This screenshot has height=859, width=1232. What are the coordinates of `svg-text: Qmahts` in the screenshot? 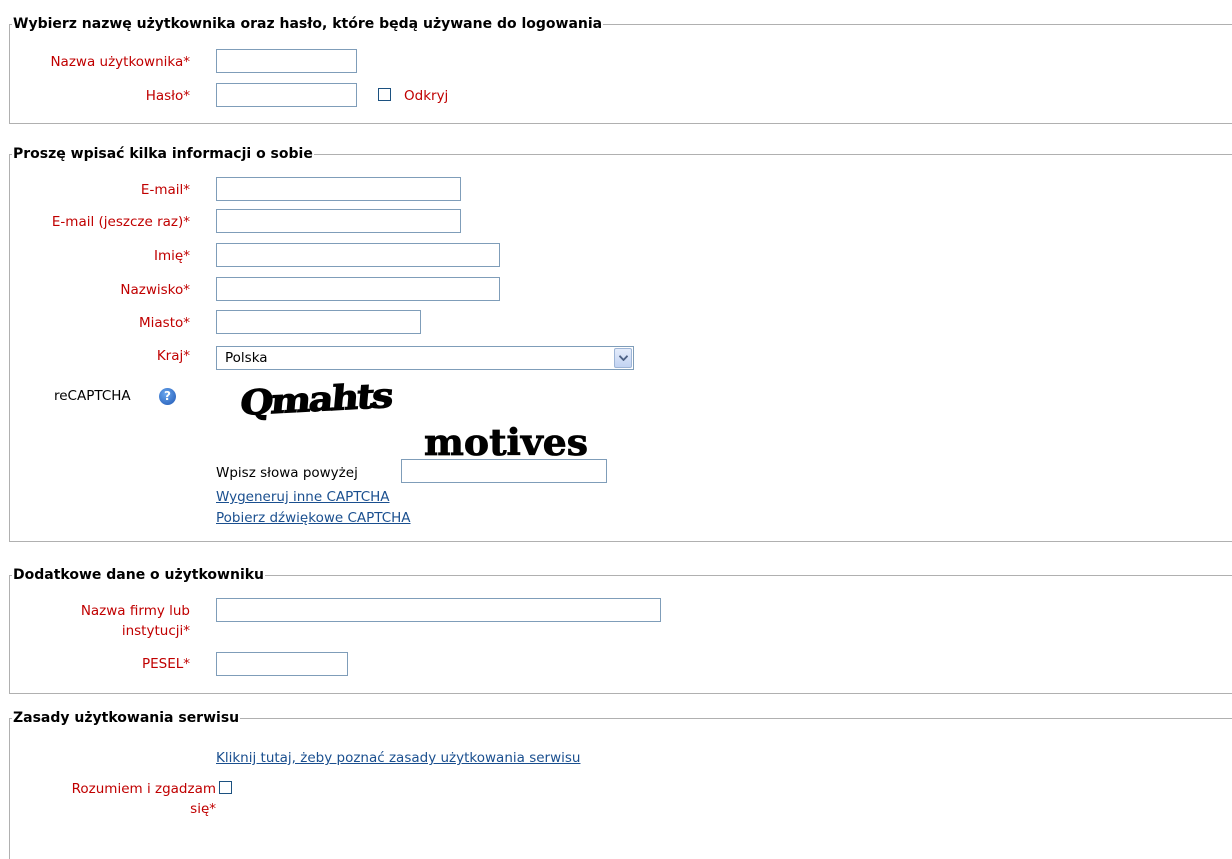 It's located at (316, 400).